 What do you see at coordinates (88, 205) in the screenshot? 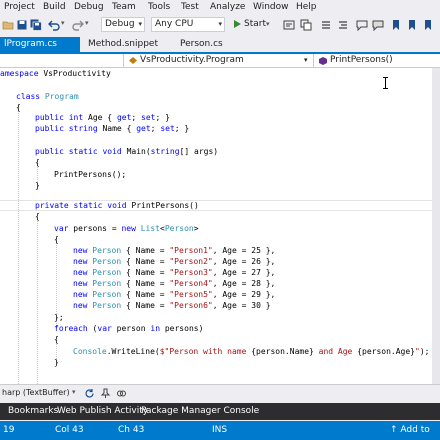
I see `keyword: static` at bounding box center [88, 205].